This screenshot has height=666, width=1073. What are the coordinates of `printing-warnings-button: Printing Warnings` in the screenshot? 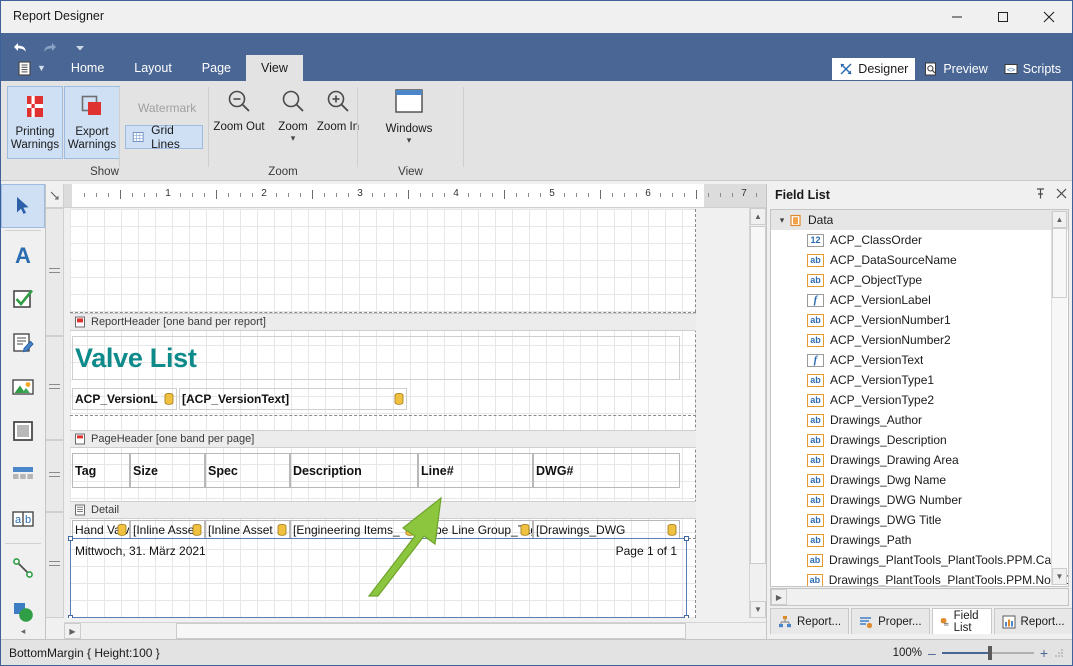 It's located at (35, 122).